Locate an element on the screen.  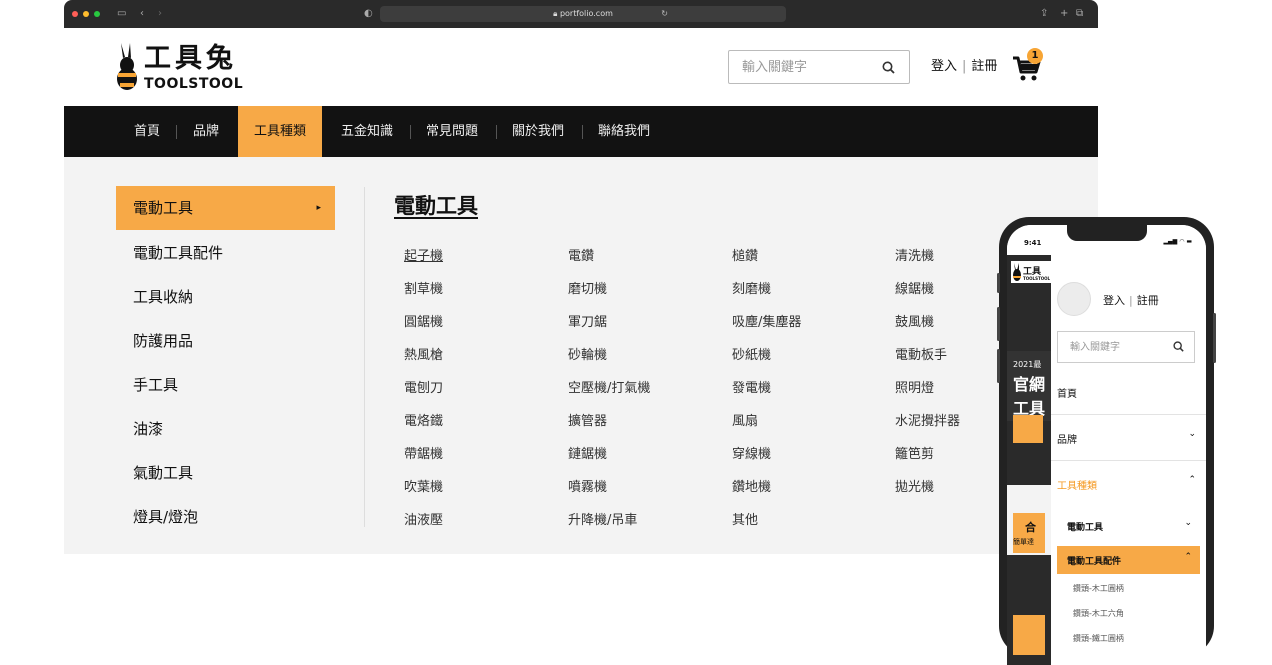
category-tool-storage: 工具收納 is located at coordinates (225, 297).